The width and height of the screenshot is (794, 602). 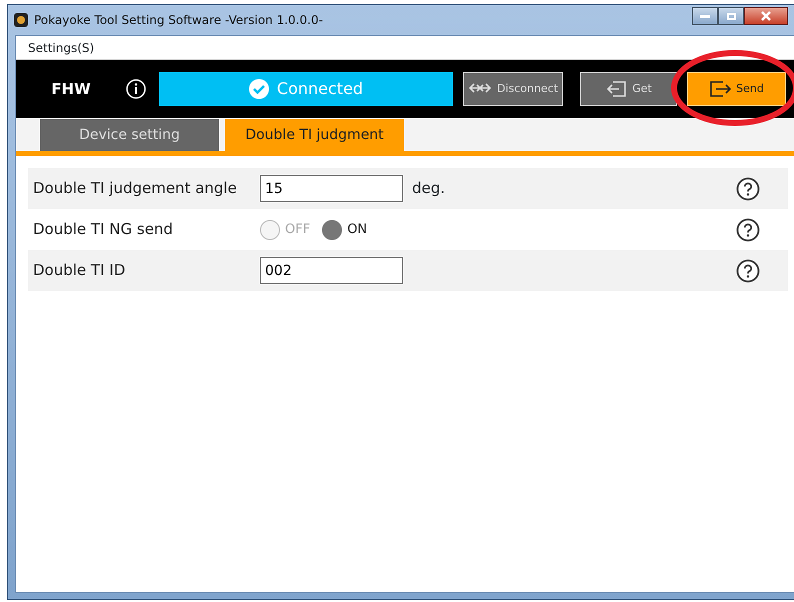 What do you see at coordinates (21, 20) in the screenshot?
I see `app-icon` at bounding box center [21, 20].